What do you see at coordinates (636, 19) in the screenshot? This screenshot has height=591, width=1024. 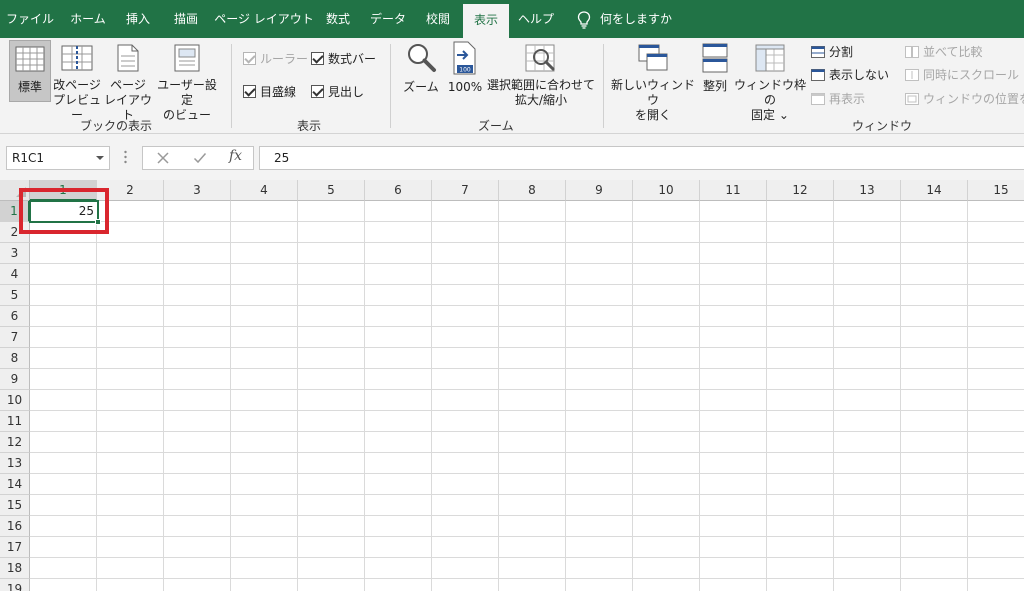 I see `tell-me-box: 何をしますか` at bounding box center [636, 19].